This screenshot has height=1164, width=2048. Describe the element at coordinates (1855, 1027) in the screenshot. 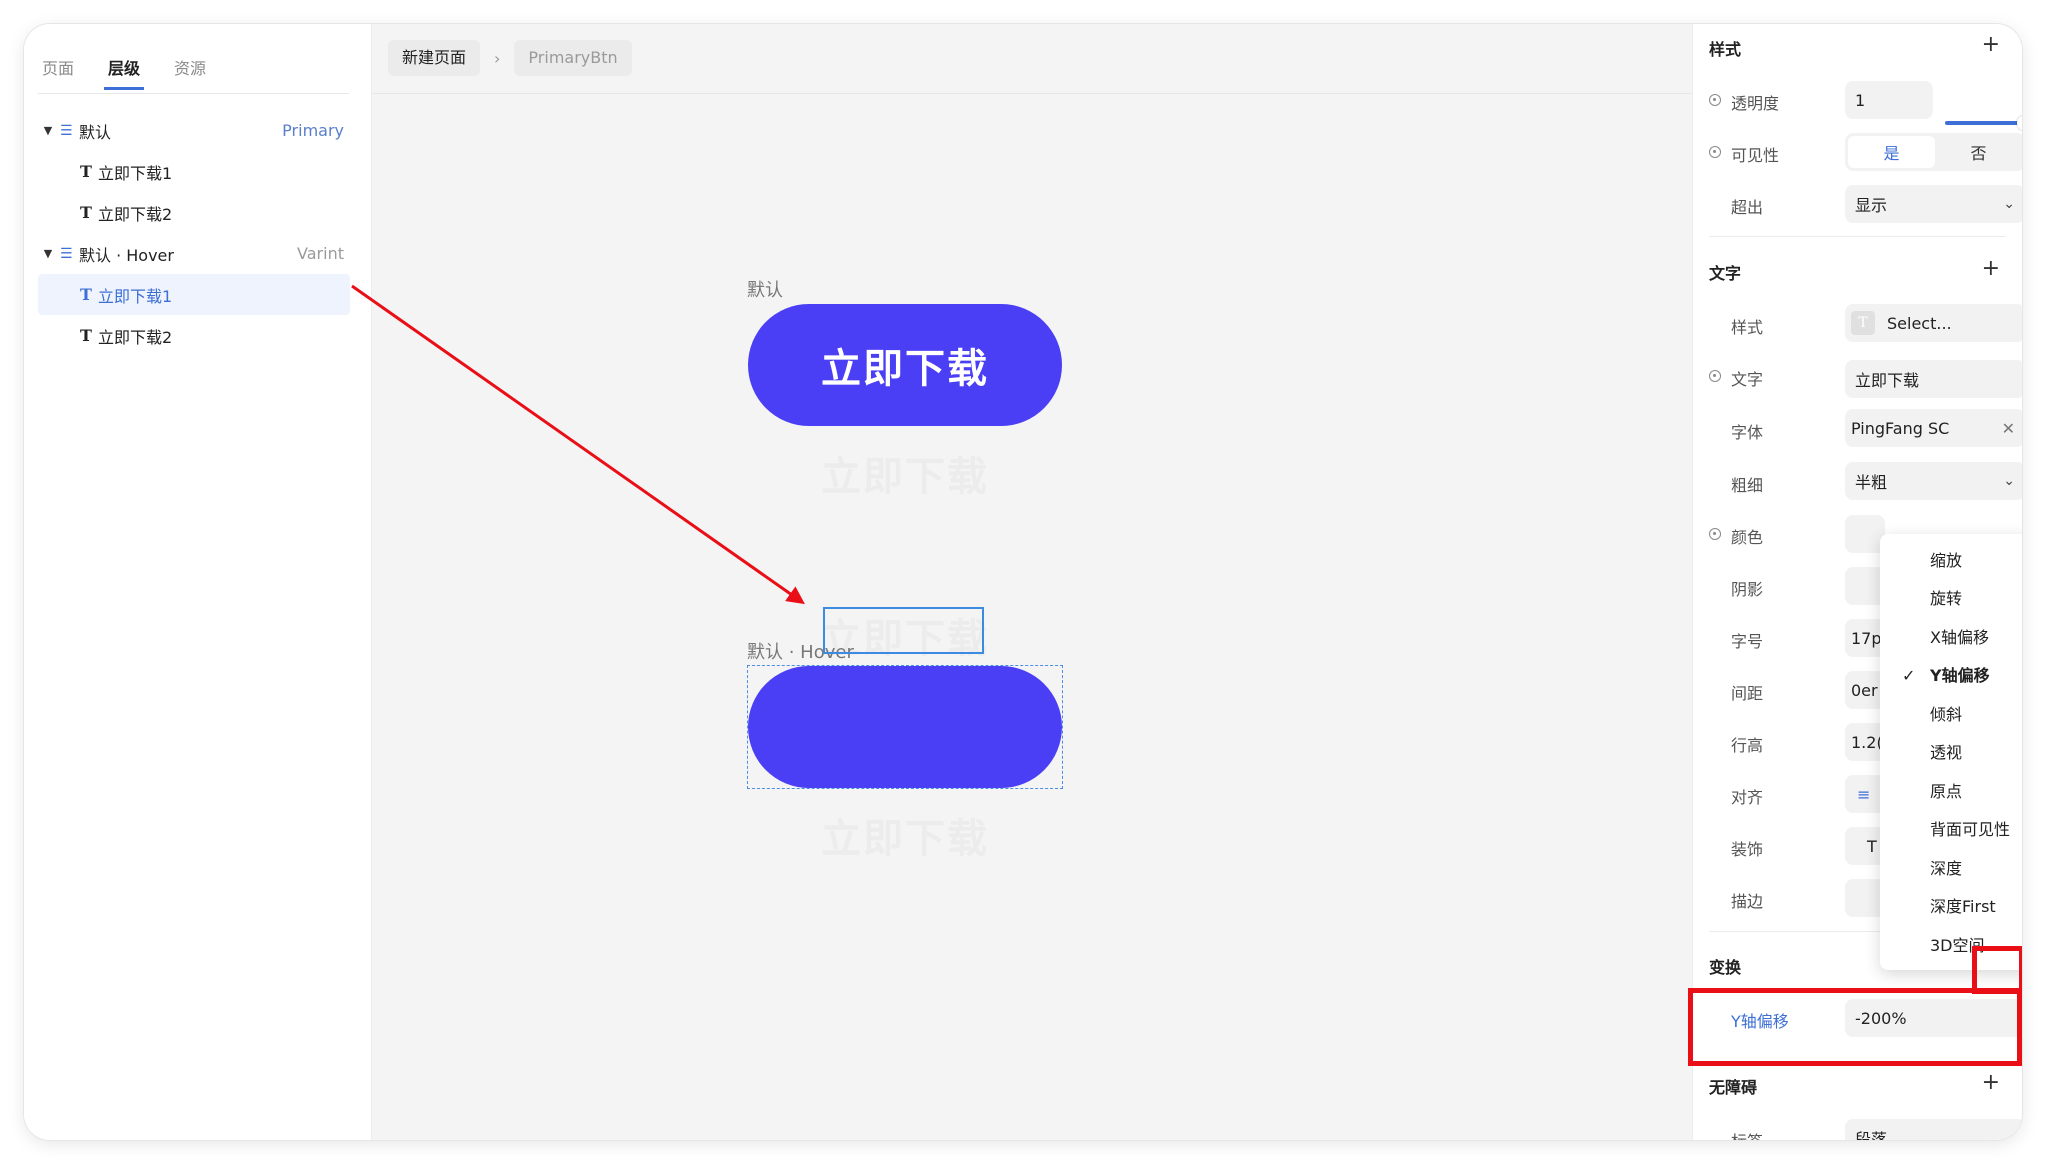

I see `annotation-highlight-y-offset` at that location.